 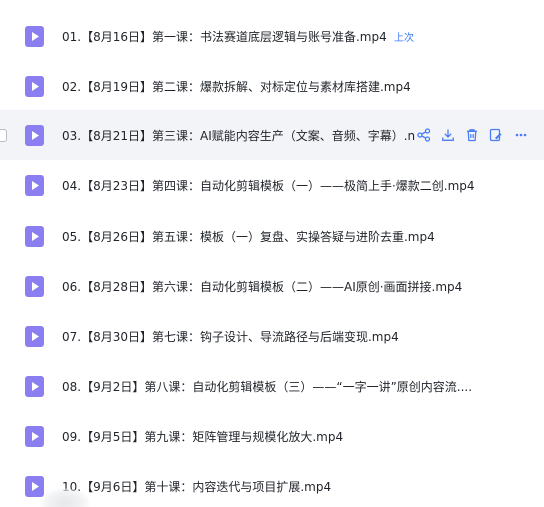 What do you see at coordinates (424, 135) in the screenshot?
I see `share-icon` at bounding box center [424, 135].